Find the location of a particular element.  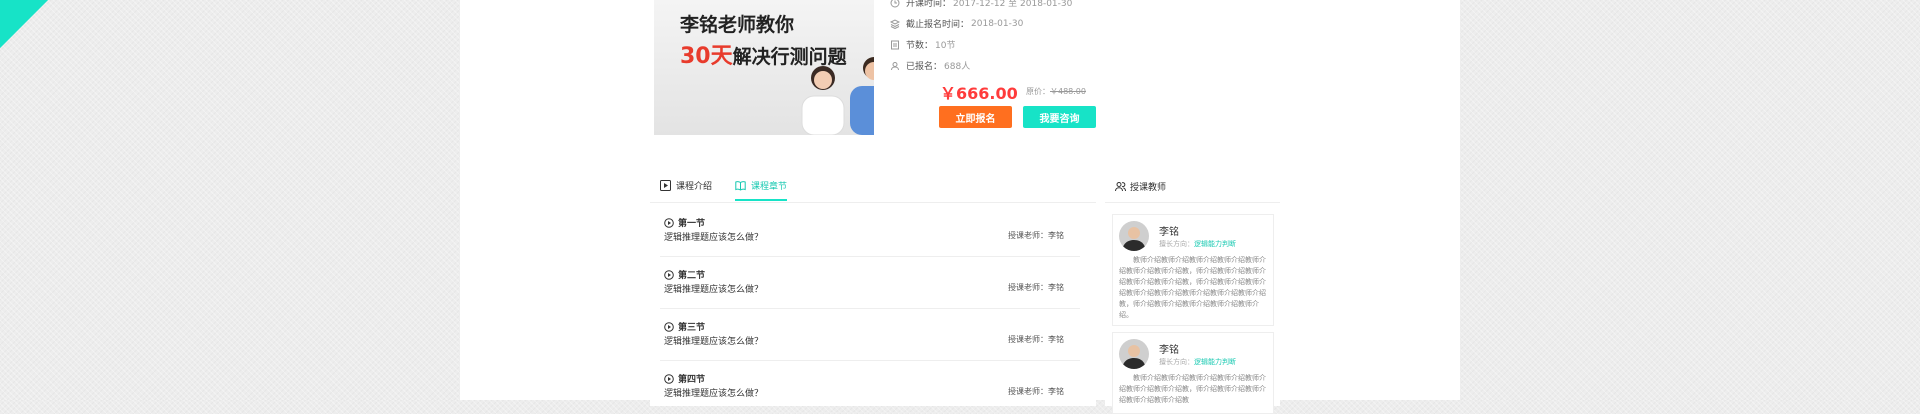

users-icon is located at coordinates (1120, 187).